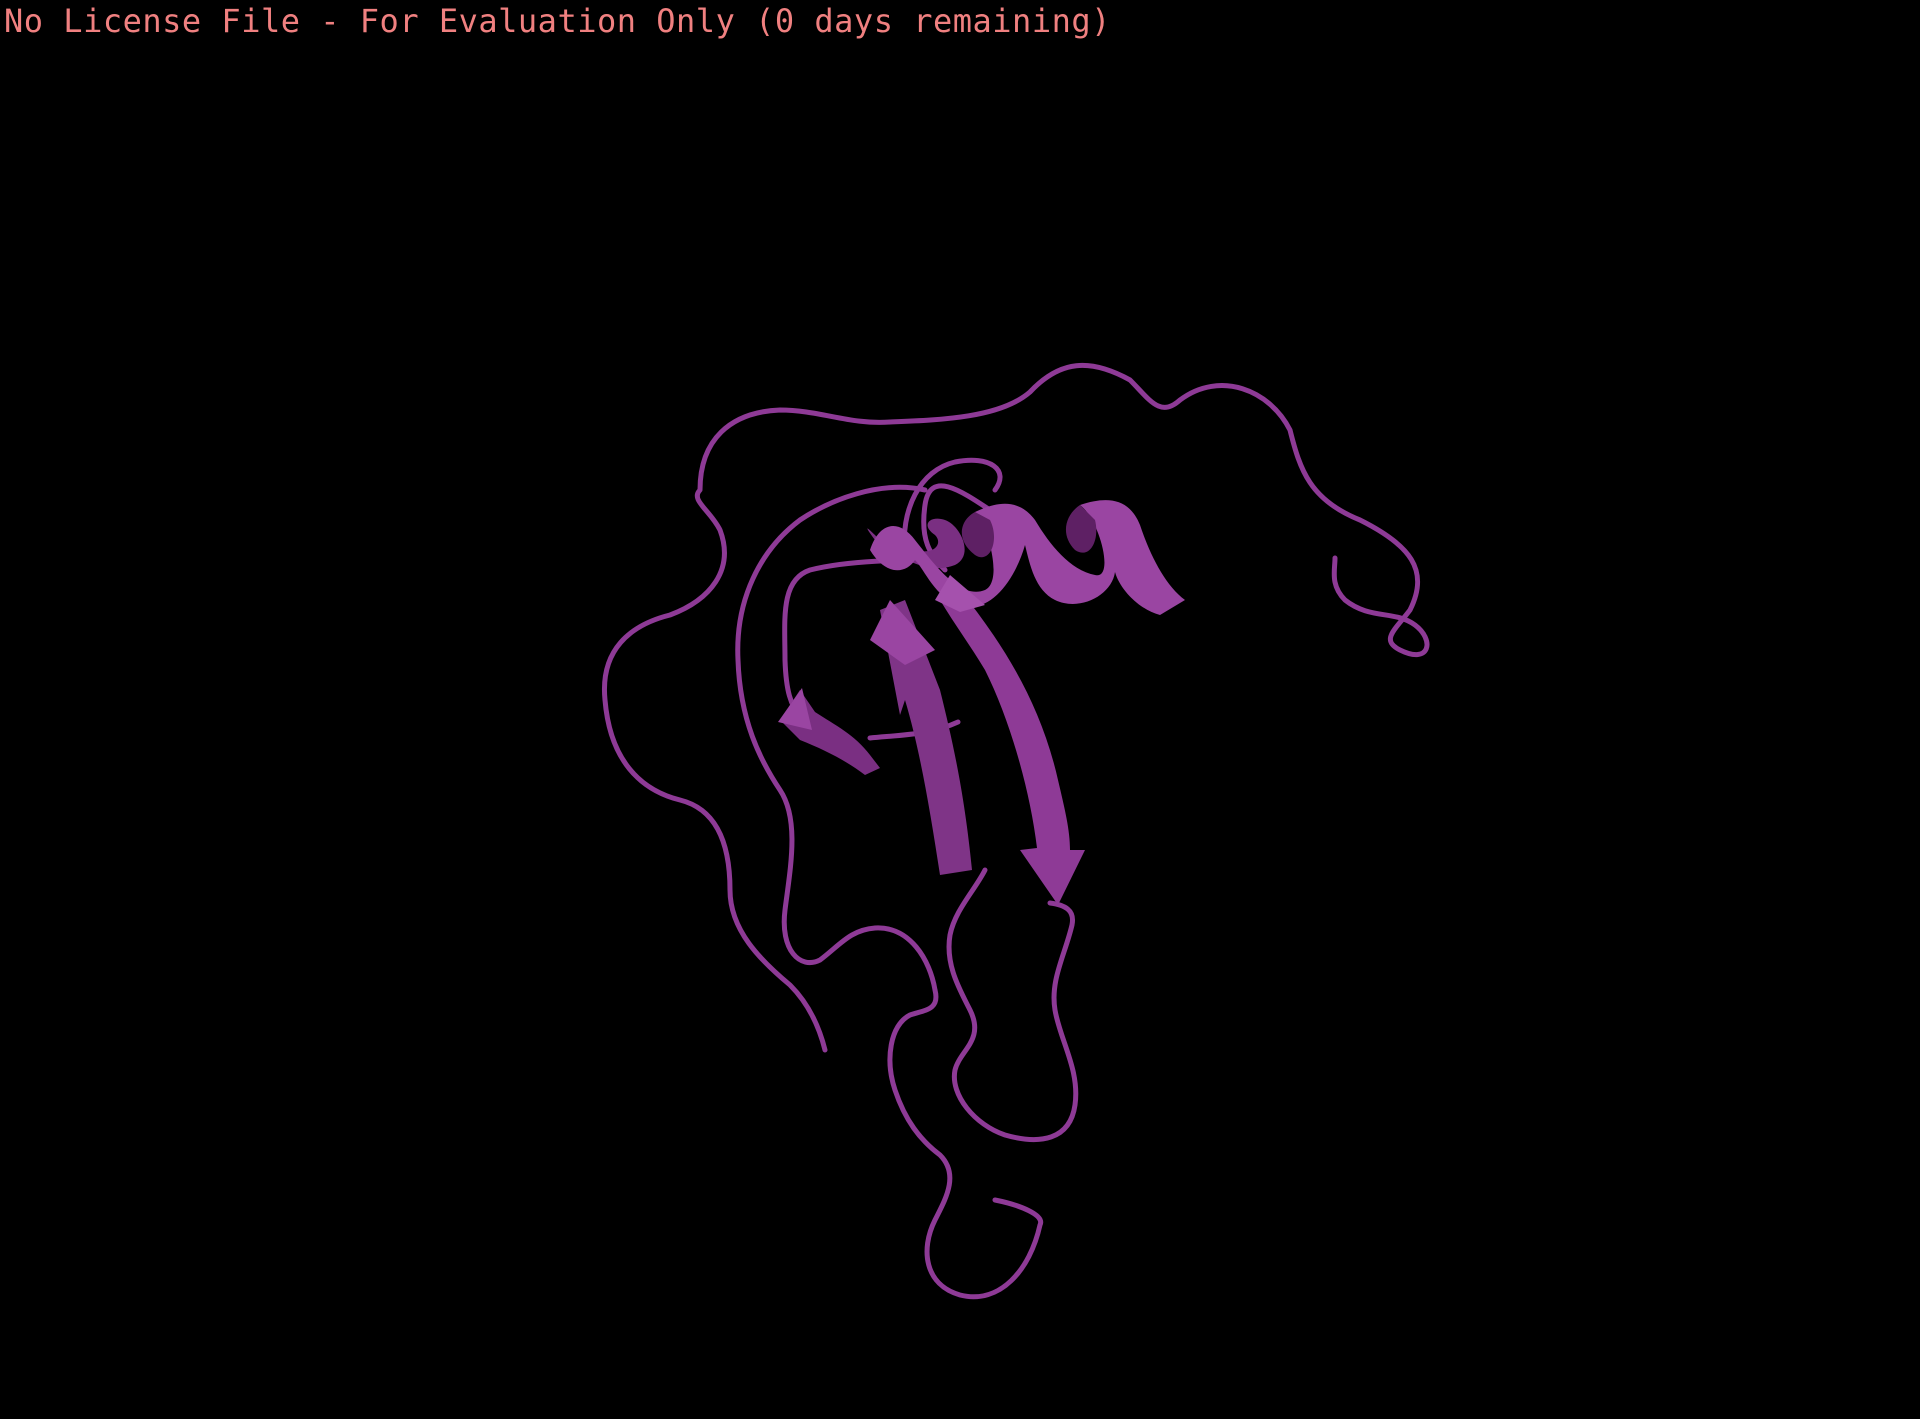 Image resolution: width=1920 pixels, height=1419 pixels. I want to click on alpha-helix, so click(1026, 557).